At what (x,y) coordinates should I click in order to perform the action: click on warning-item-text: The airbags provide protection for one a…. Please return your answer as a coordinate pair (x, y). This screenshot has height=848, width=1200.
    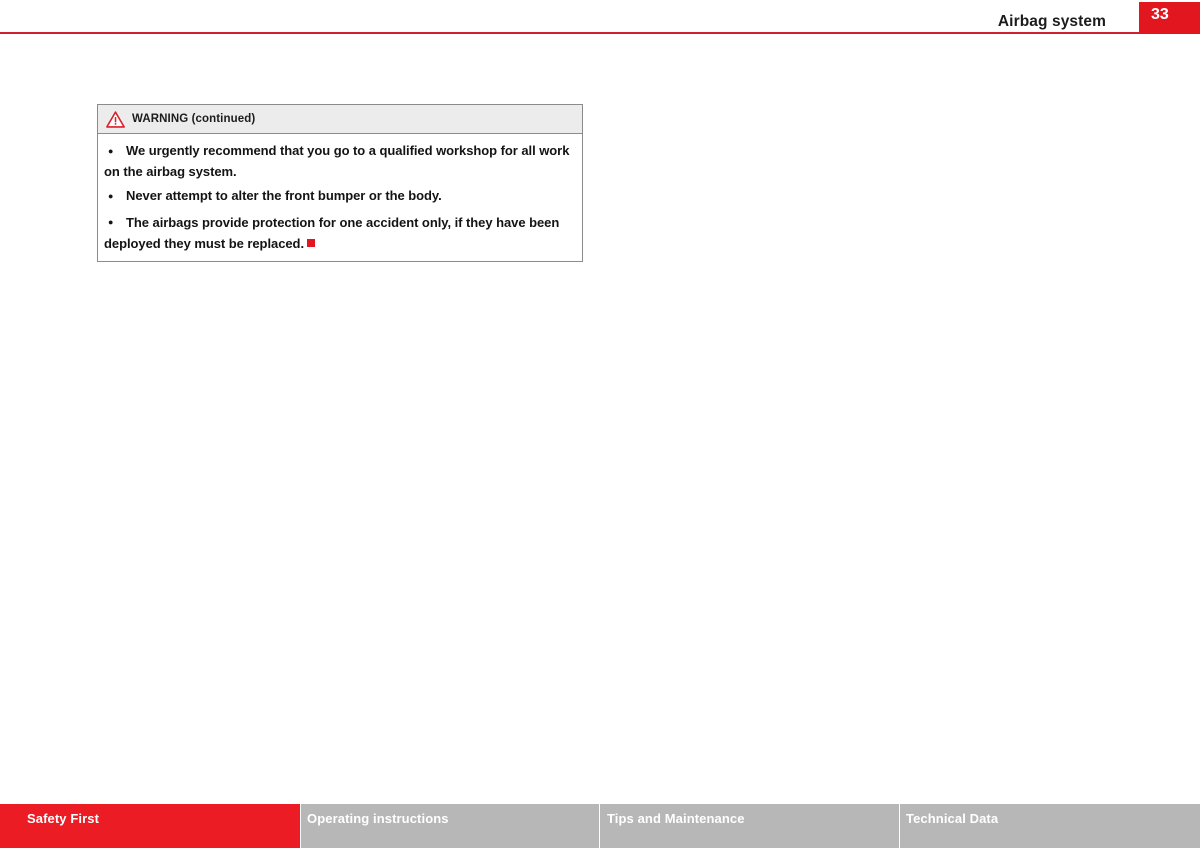
    Looking at the image, I should click on (332, 232).